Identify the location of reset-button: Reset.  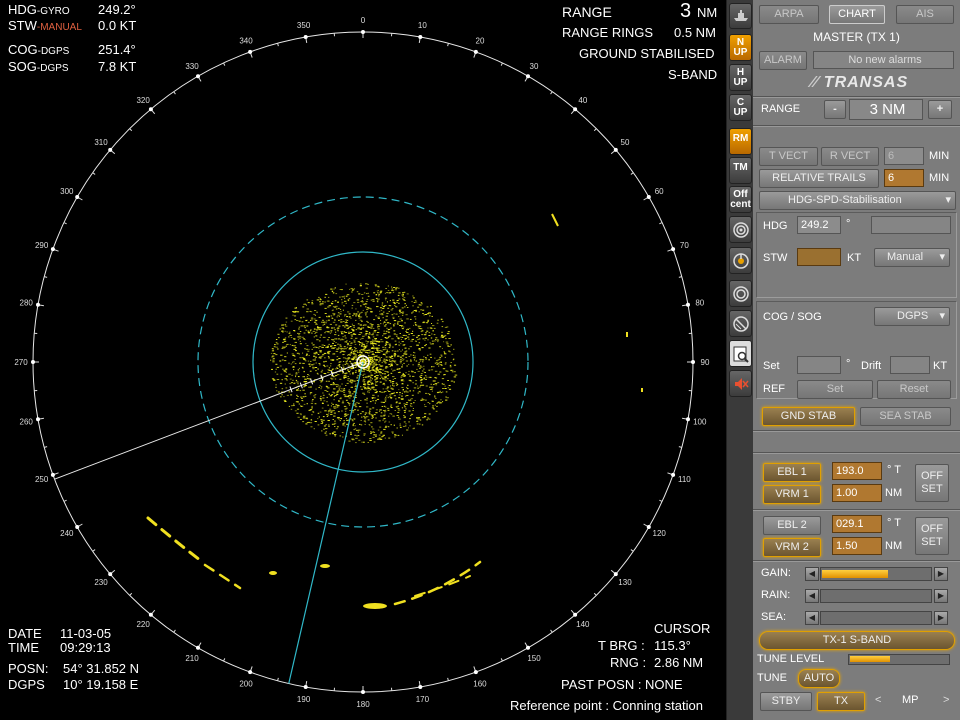
(914, 389).